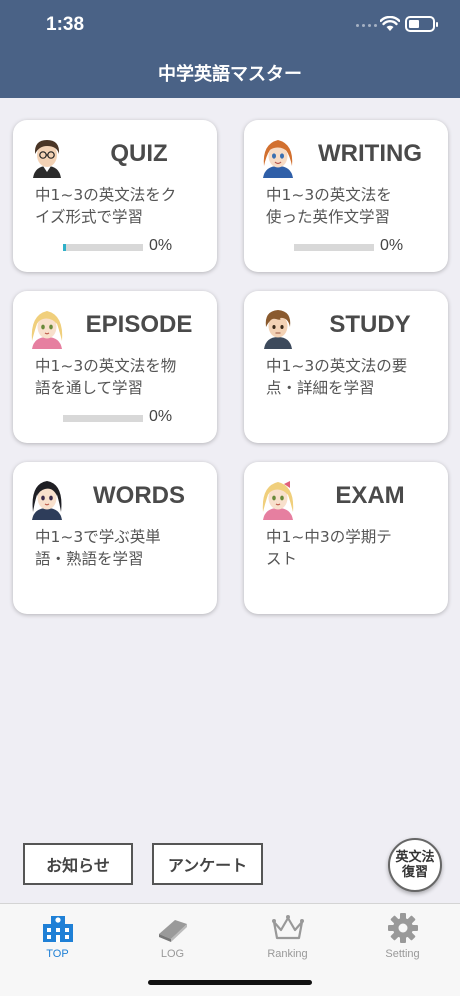 The height and width of the screenshot is (996, 460). What do you see at coordinates (278, 329) in the screenshot?
I see `boy-brown-hair-avatar-icon` at bounding box center [278, 329].